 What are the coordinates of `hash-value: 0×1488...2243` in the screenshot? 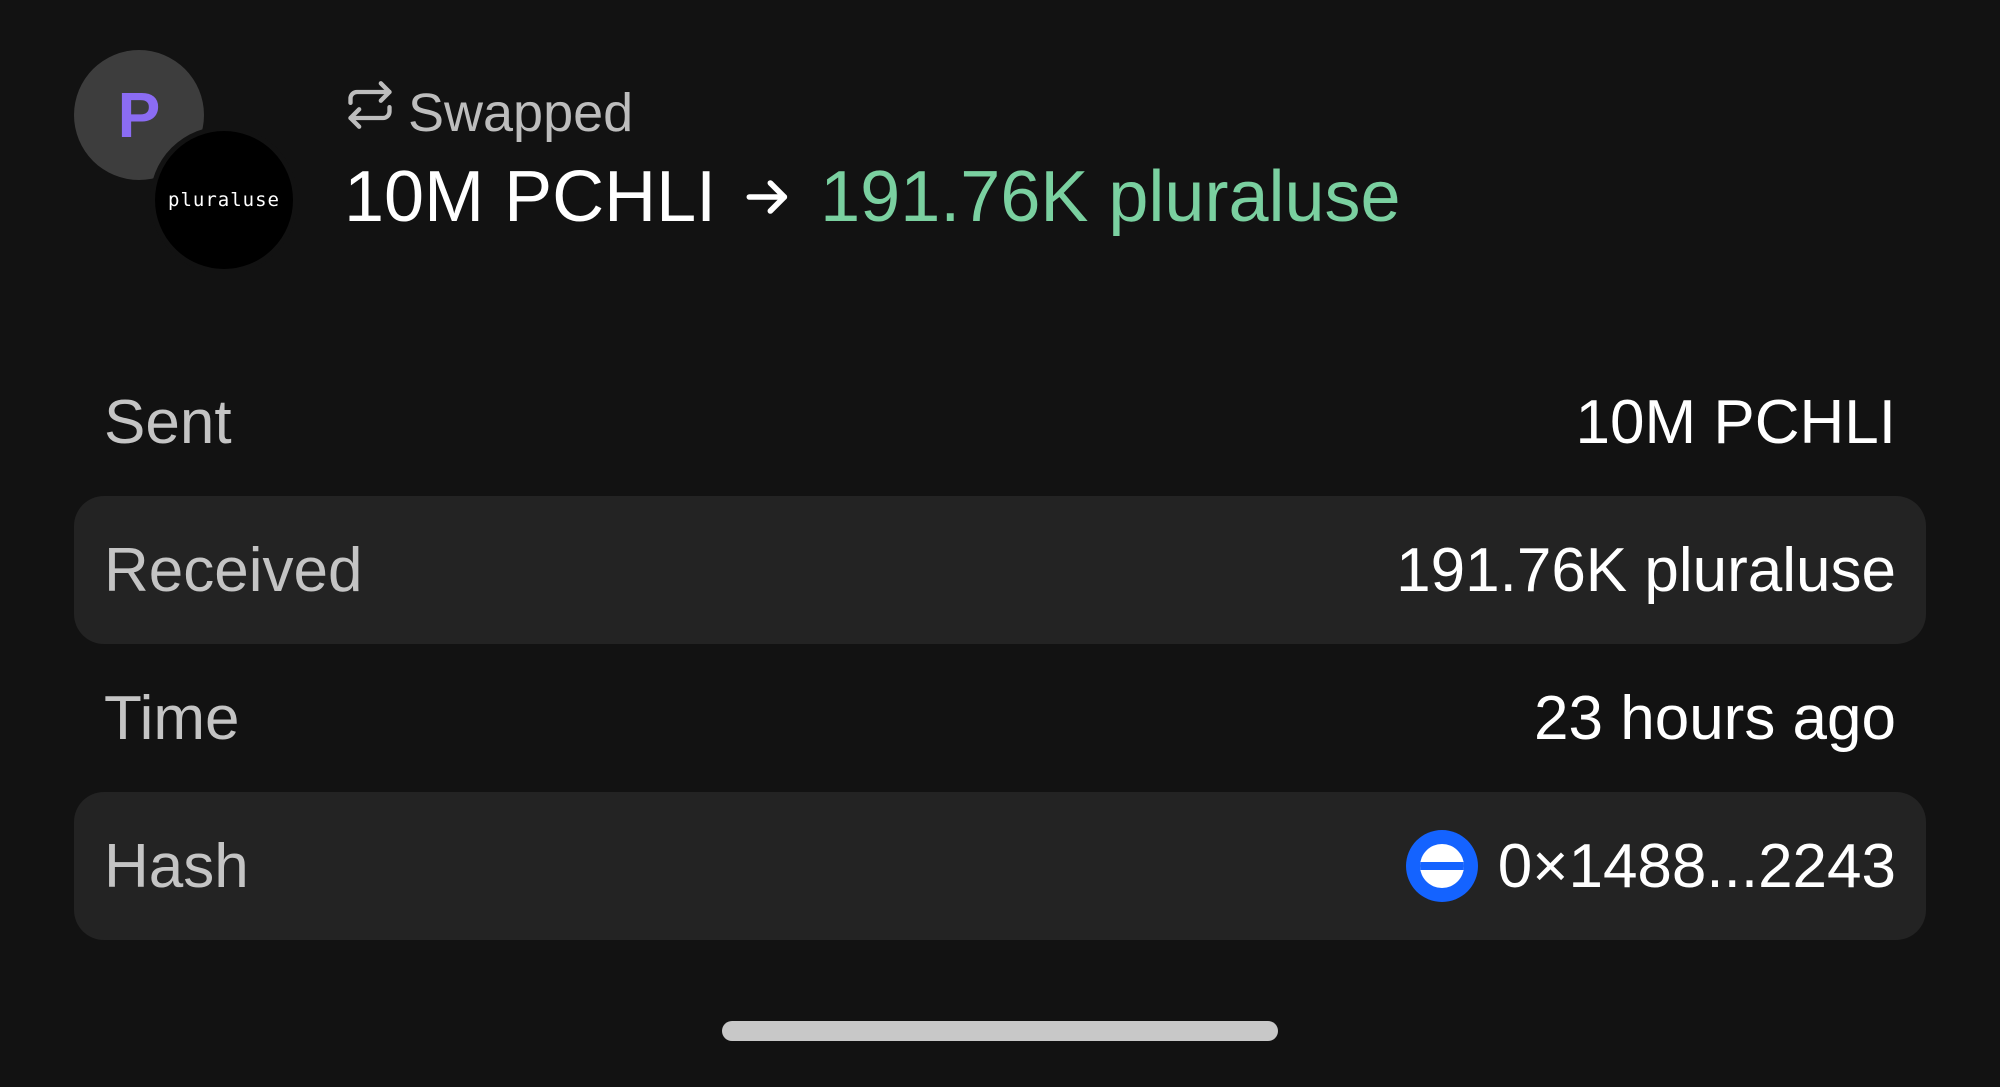 It's located at (1697, 866).